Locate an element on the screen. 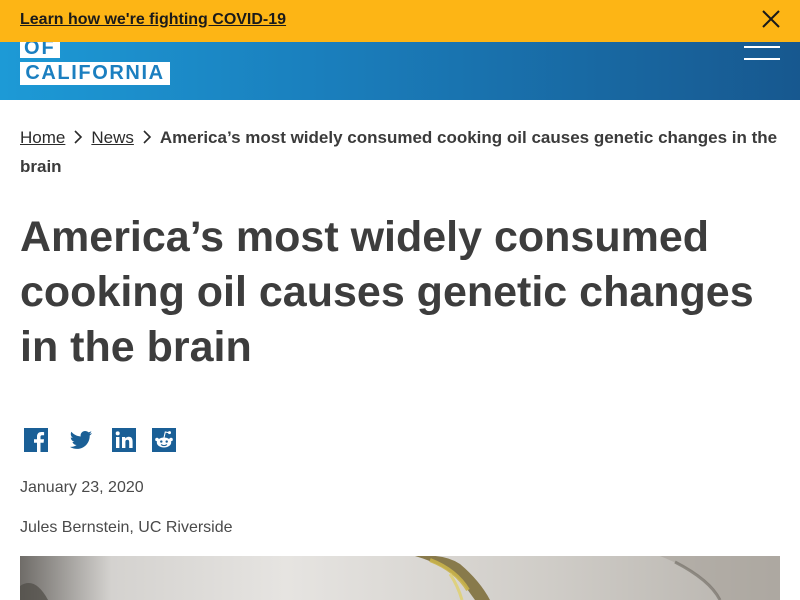  hero-image is located at coordinates (400, 578).